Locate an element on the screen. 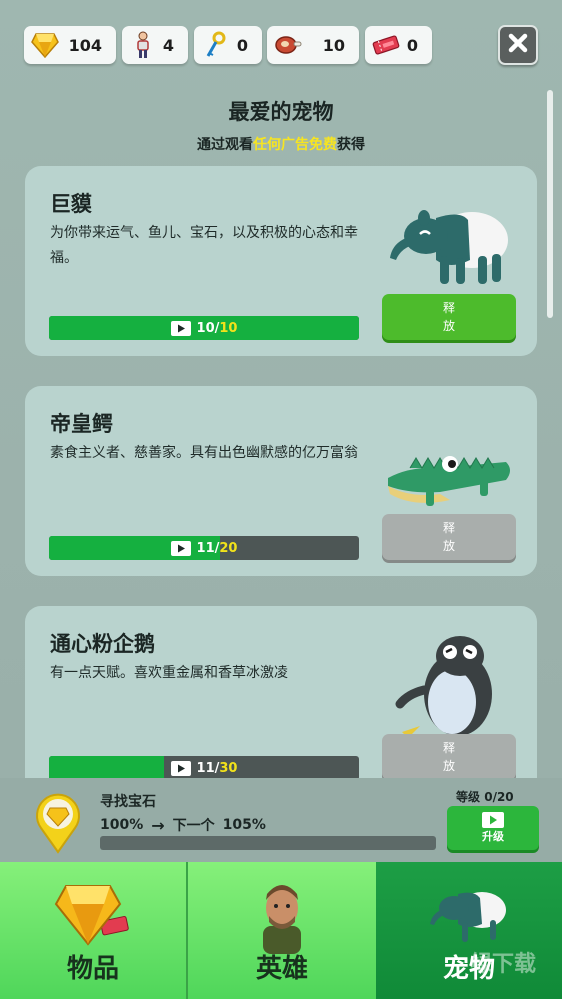 The image size is (562, 999). meat-counter: 10 is located at coordinates (313, 45).